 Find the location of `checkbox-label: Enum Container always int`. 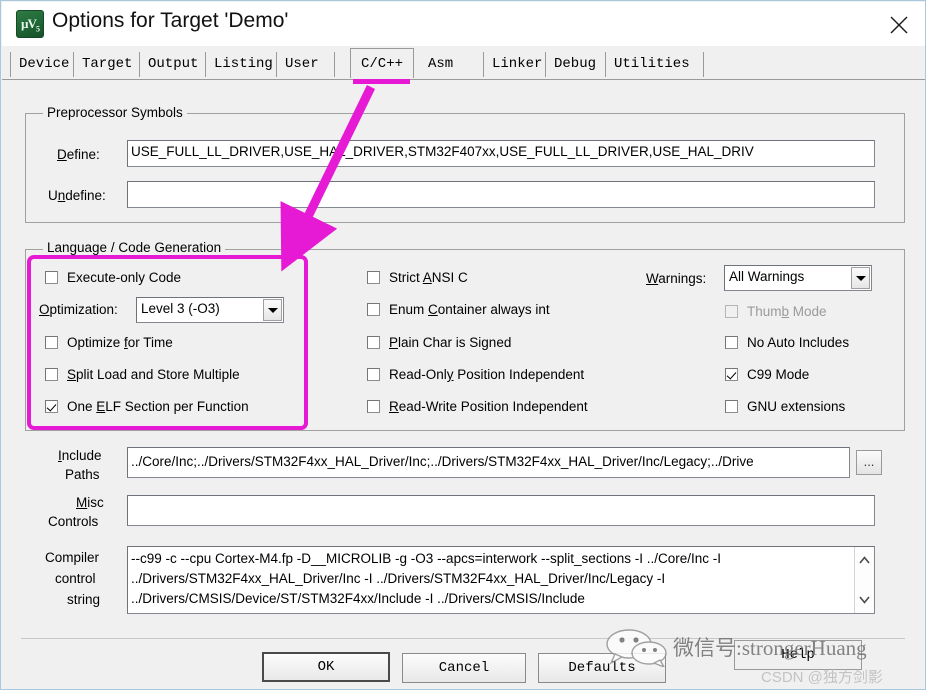

checkbox-label: Enum Container always int is located at coordinates (469, 309).